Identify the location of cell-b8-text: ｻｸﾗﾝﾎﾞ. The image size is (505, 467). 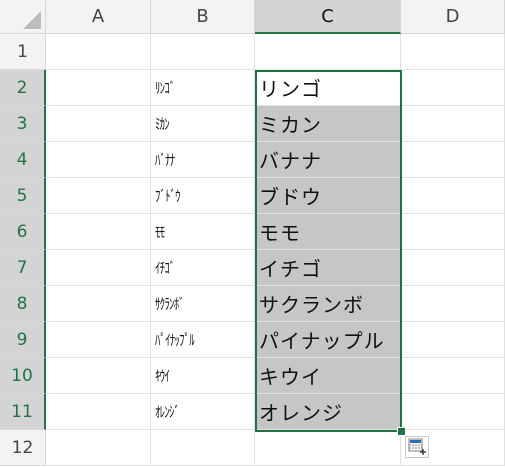
(170, 304).